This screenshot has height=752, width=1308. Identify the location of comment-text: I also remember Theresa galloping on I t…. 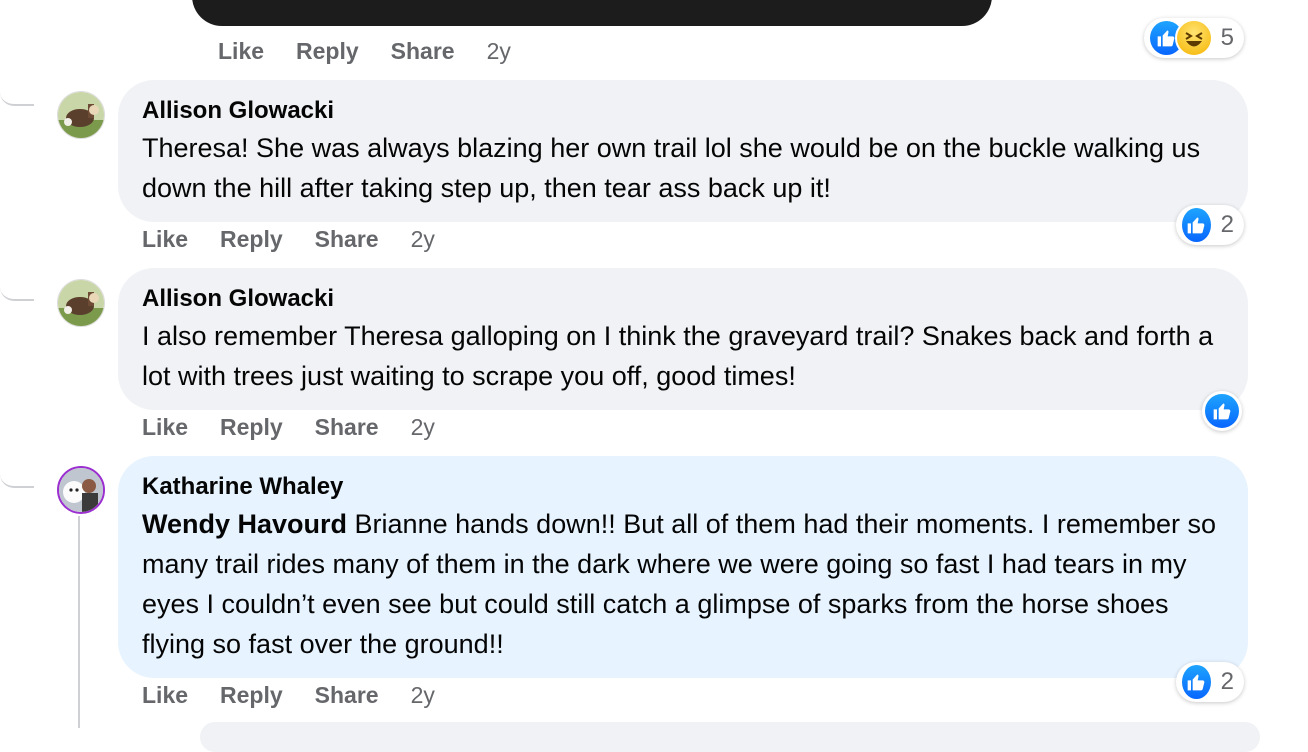
(678, 356).